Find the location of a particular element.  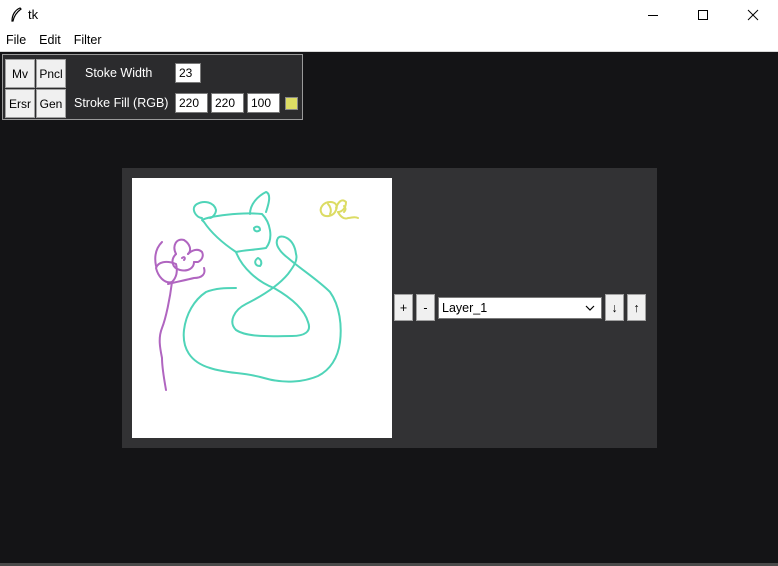

drawing-strokes is located at coordinates (256, 291).